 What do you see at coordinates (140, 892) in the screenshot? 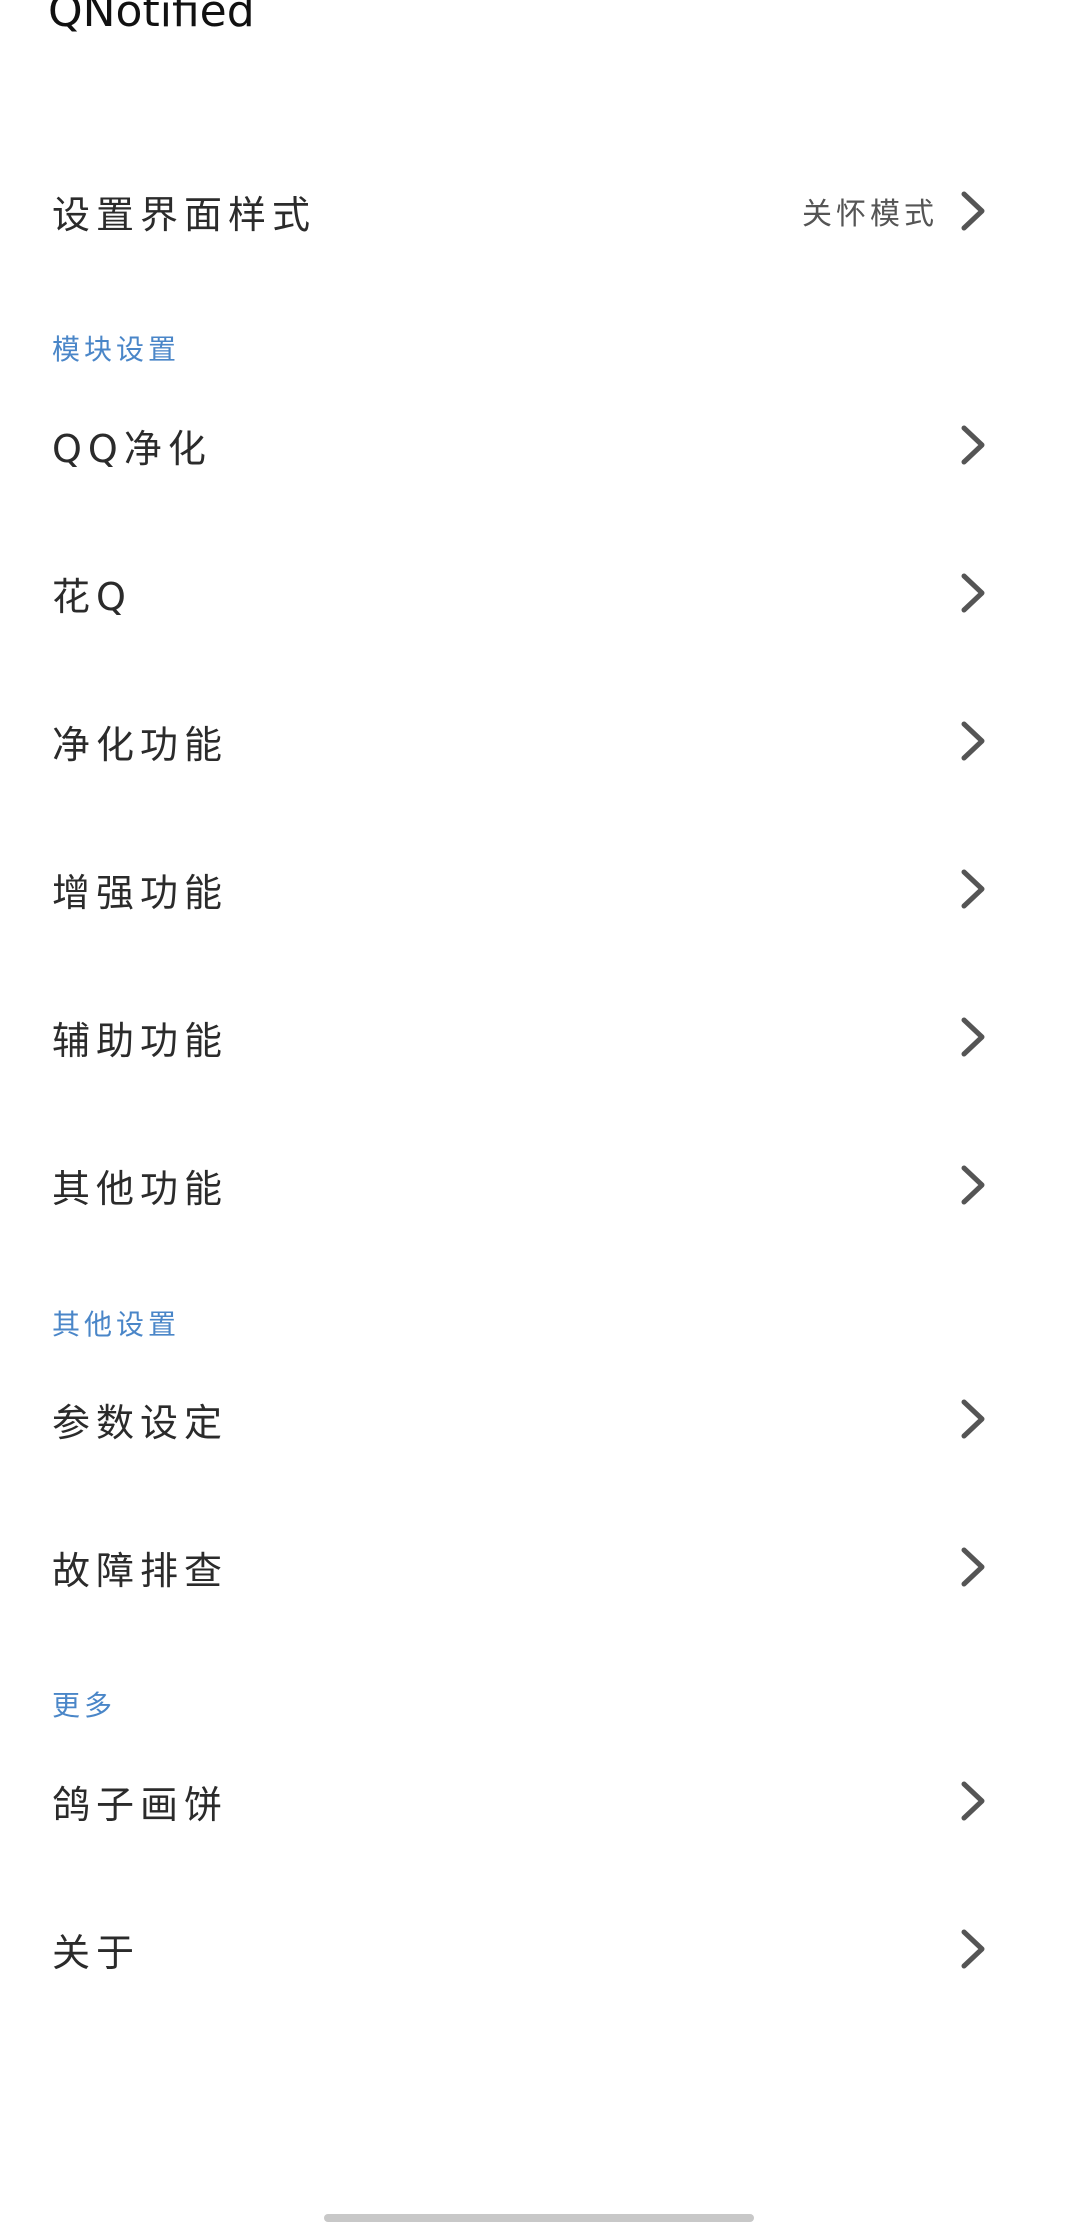
I see `row-label: 增强功能` at bounding box center [140, 892].